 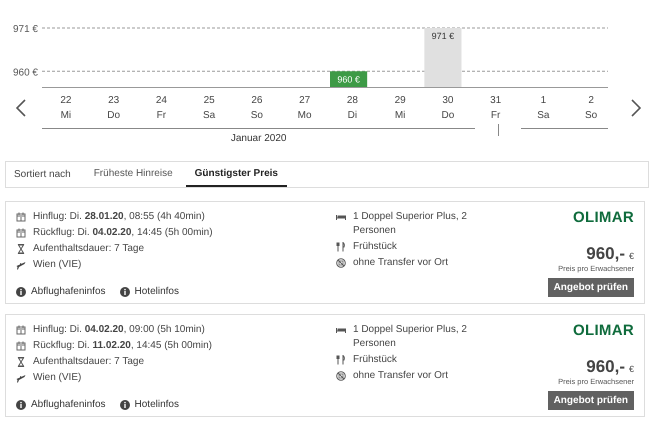 I want to click on bar-value-label: 971 €, so click(x=443, y=36).